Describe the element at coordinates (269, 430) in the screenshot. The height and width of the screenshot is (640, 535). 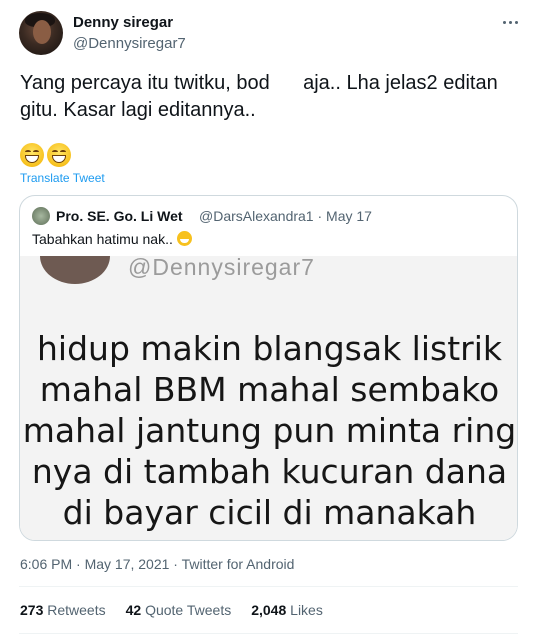
I see `image-text-line: mahal jantung pun minta ring` at that location.